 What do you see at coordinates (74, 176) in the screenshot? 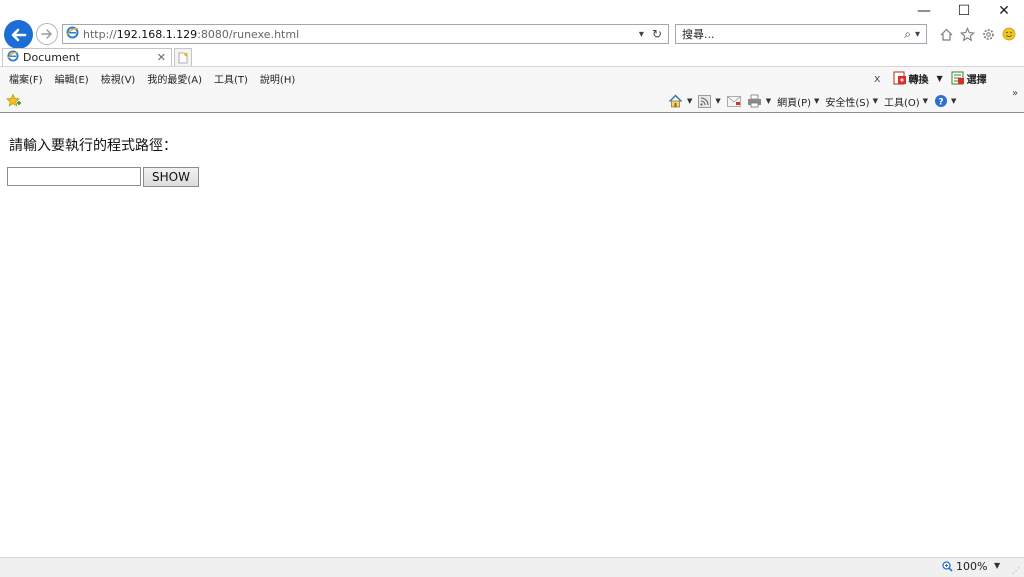
I see `program-path-input` at bounding box center [74, 176].